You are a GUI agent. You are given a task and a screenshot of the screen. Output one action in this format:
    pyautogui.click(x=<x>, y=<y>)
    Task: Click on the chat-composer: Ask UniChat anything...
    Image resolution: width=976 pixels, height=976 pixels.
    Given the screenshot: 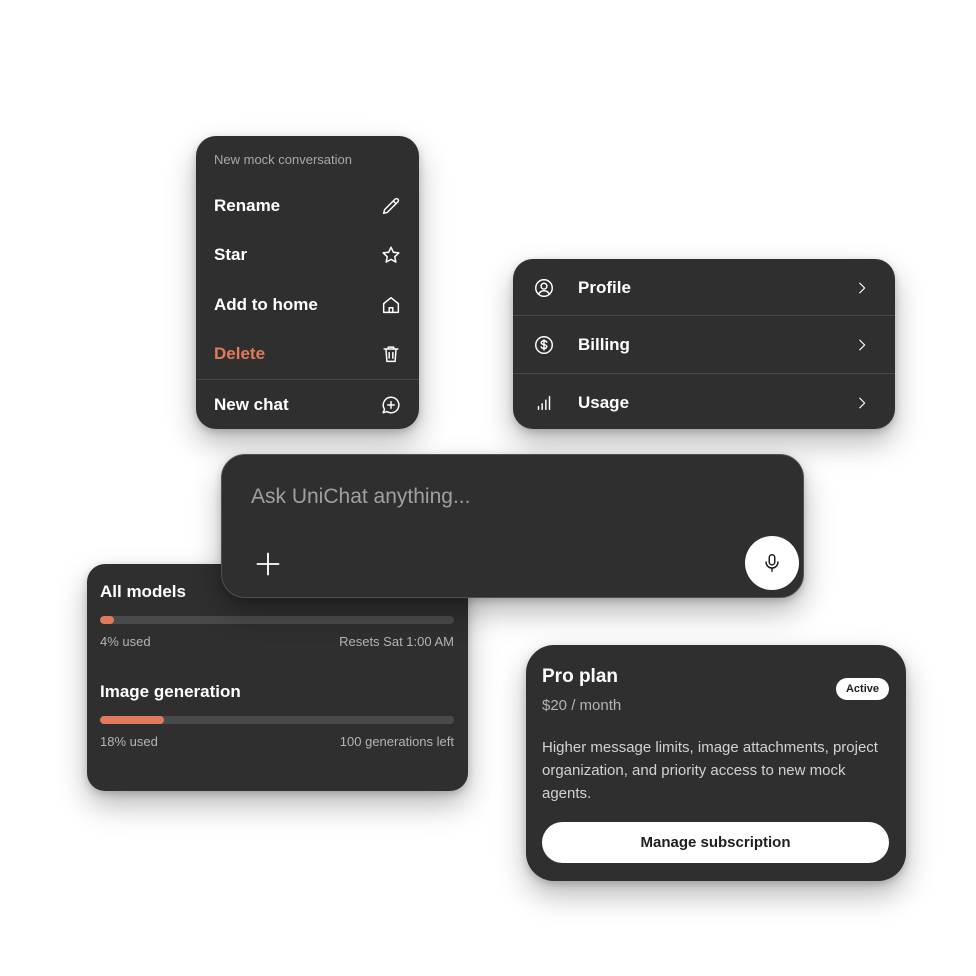 What is the action you would take?
    pyautogui.click(x=512, y=526)
    